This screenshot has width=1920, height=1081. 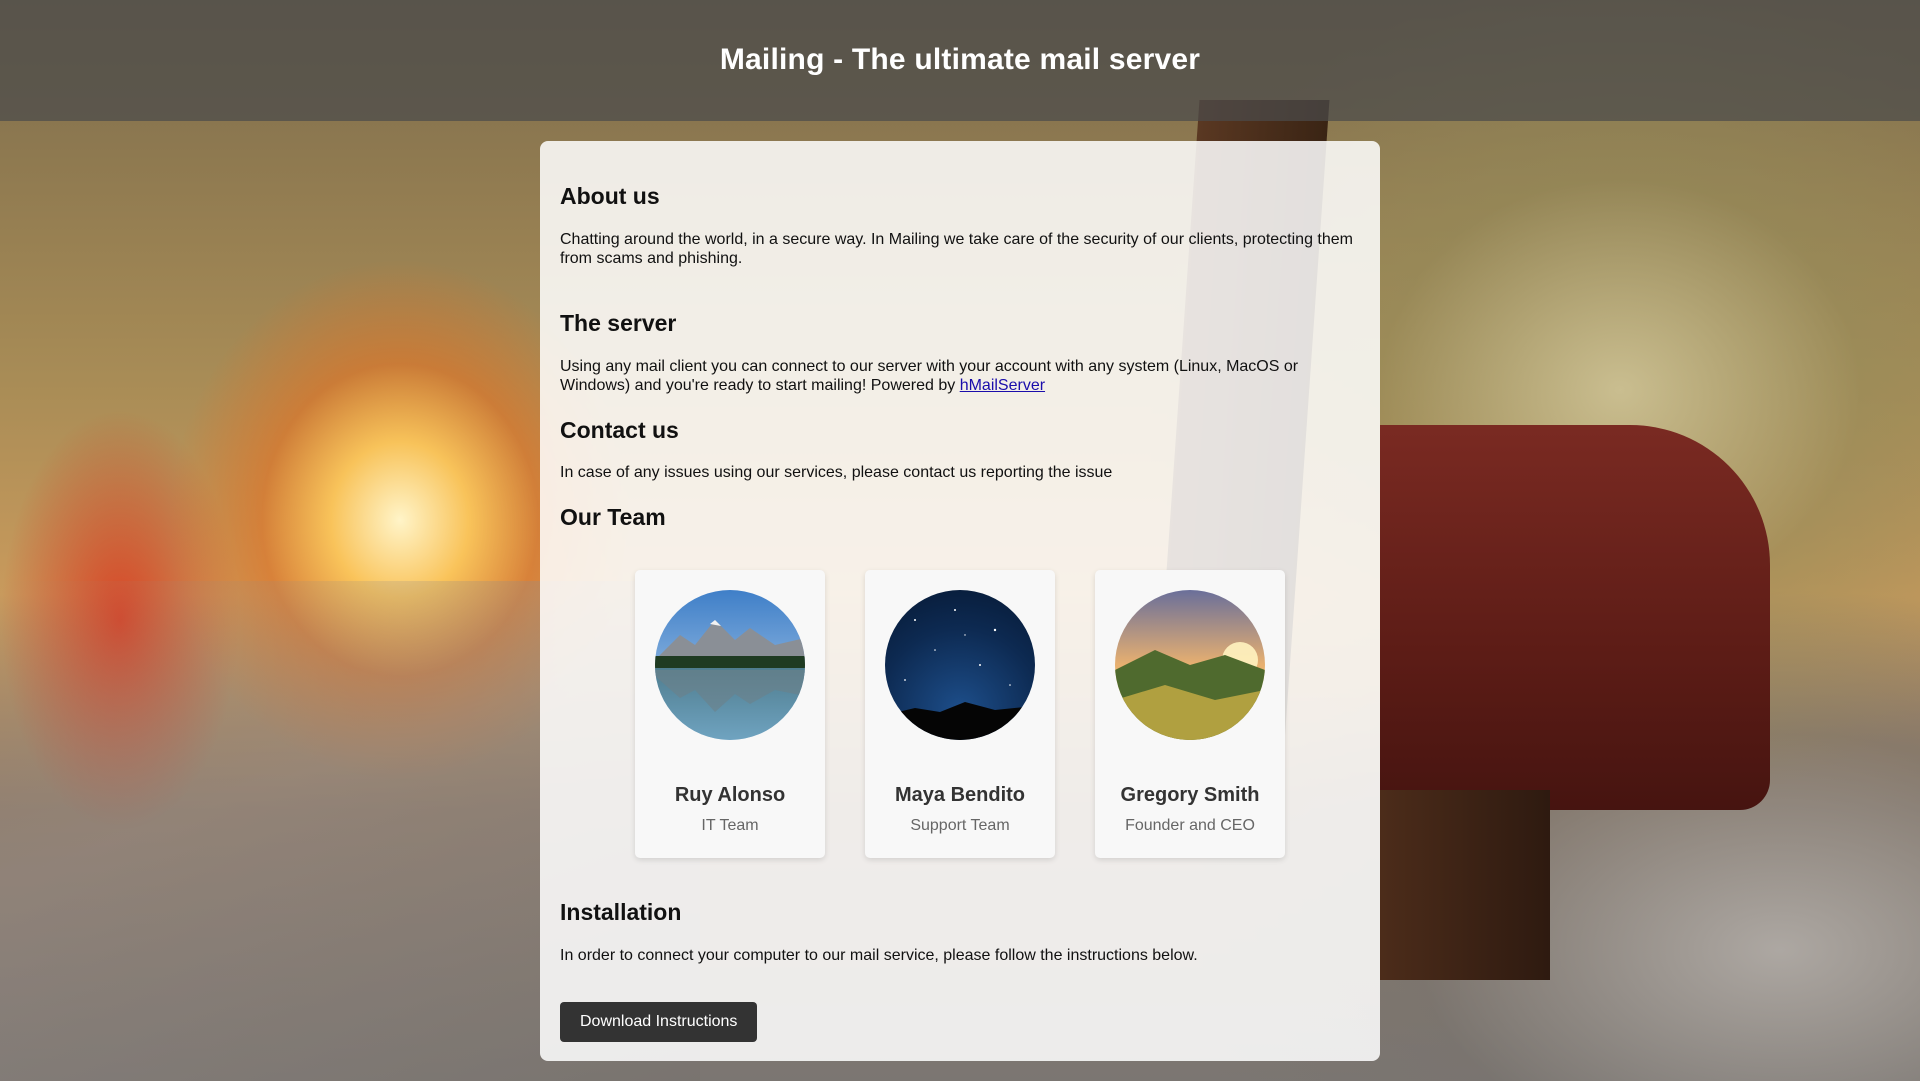 I want to click on site-header: Mailing - The ultimate mail server, so click(x=960, y=60).